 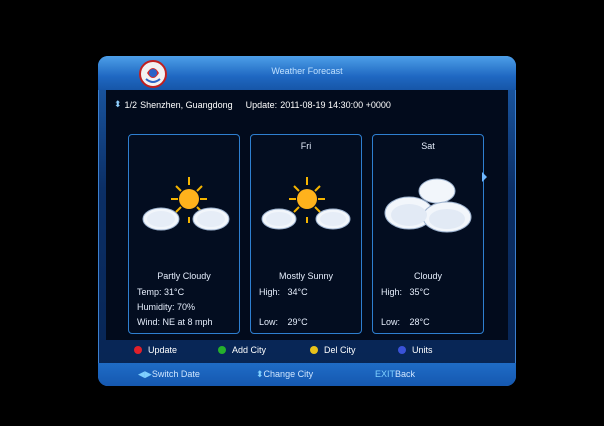 I want to click on card-condition: Mostly Sunny, so click(x=306, y=276).